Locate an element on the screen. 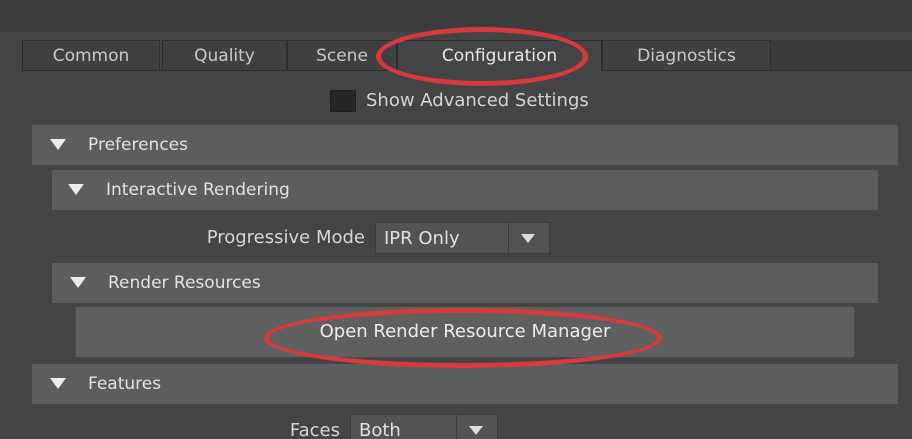 This screenshot has width=912, height=439. faces-dropdown: Both is located at coordinates (424, 426).